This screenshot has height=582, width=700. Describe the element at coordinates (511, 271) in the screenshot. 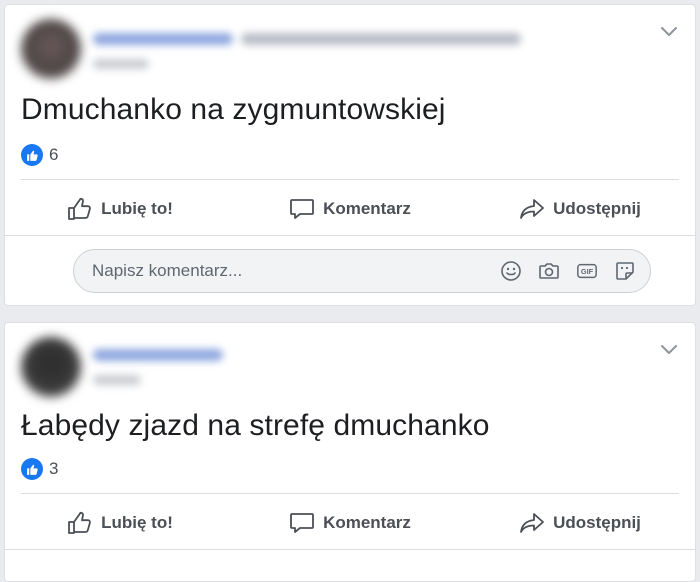

I see `emoji-icon` at that location.